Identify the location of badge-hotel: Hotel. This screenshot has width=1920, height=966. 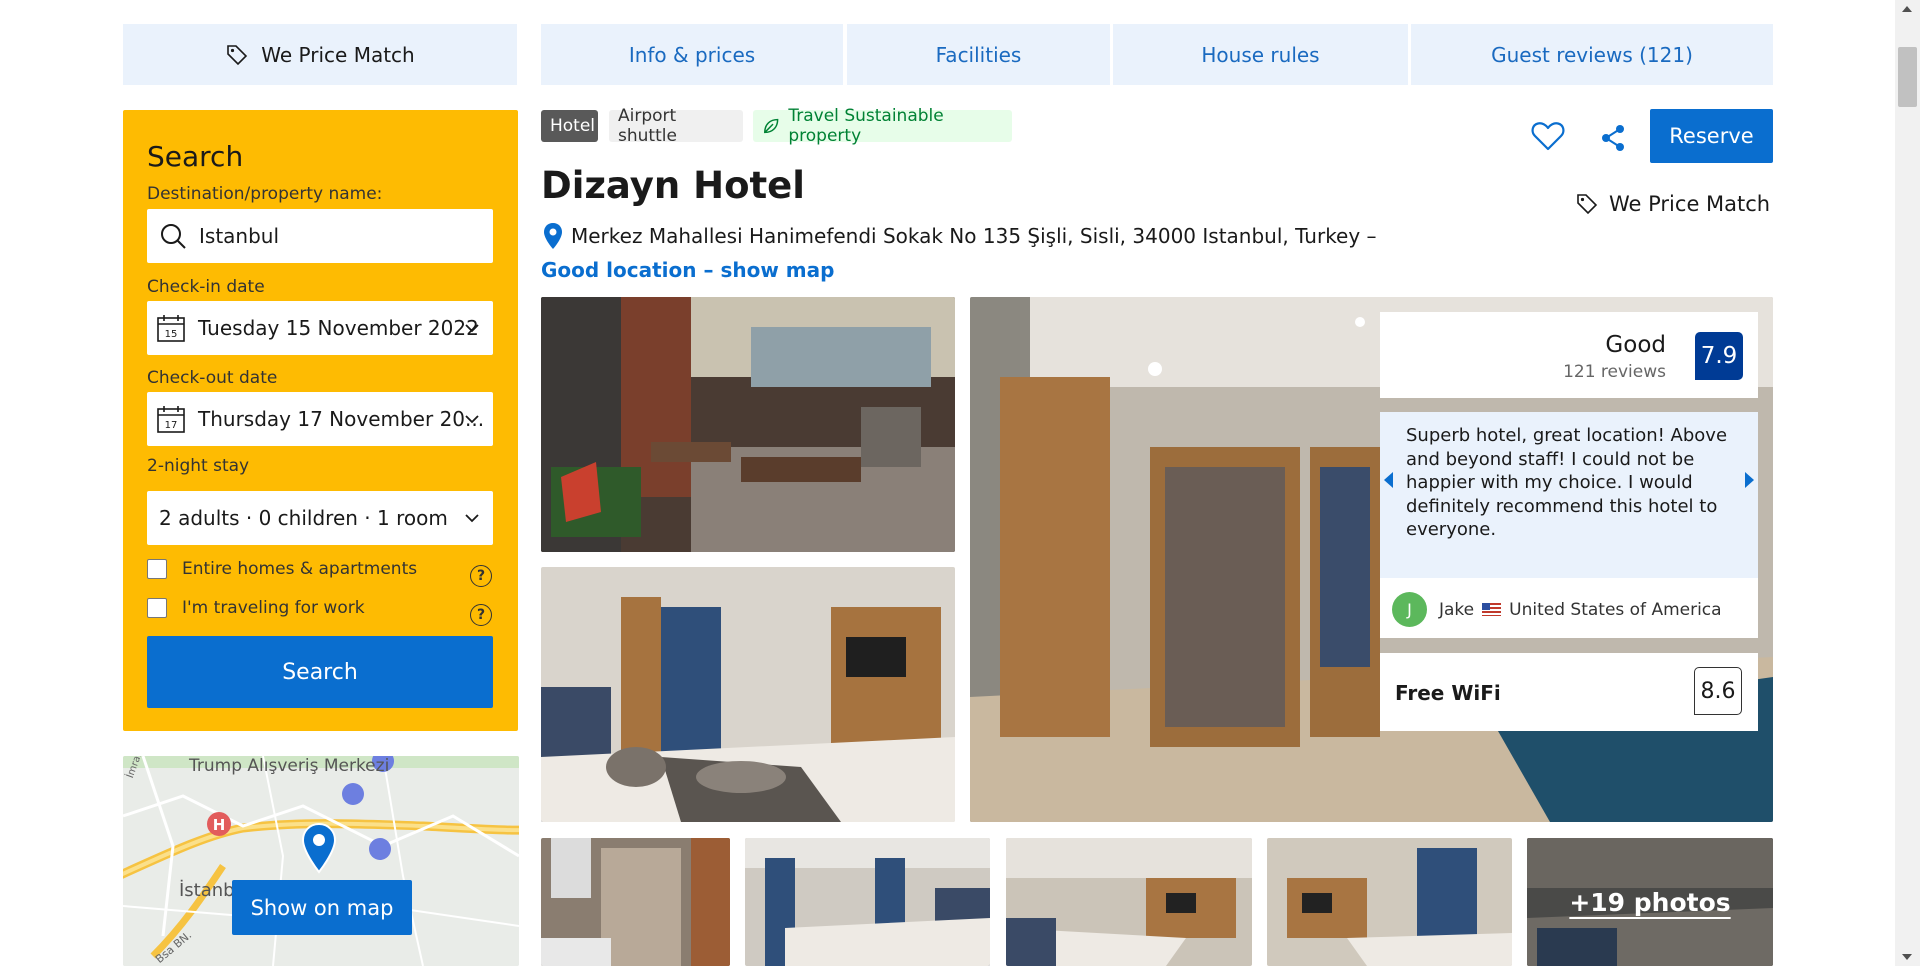
(569, 126).